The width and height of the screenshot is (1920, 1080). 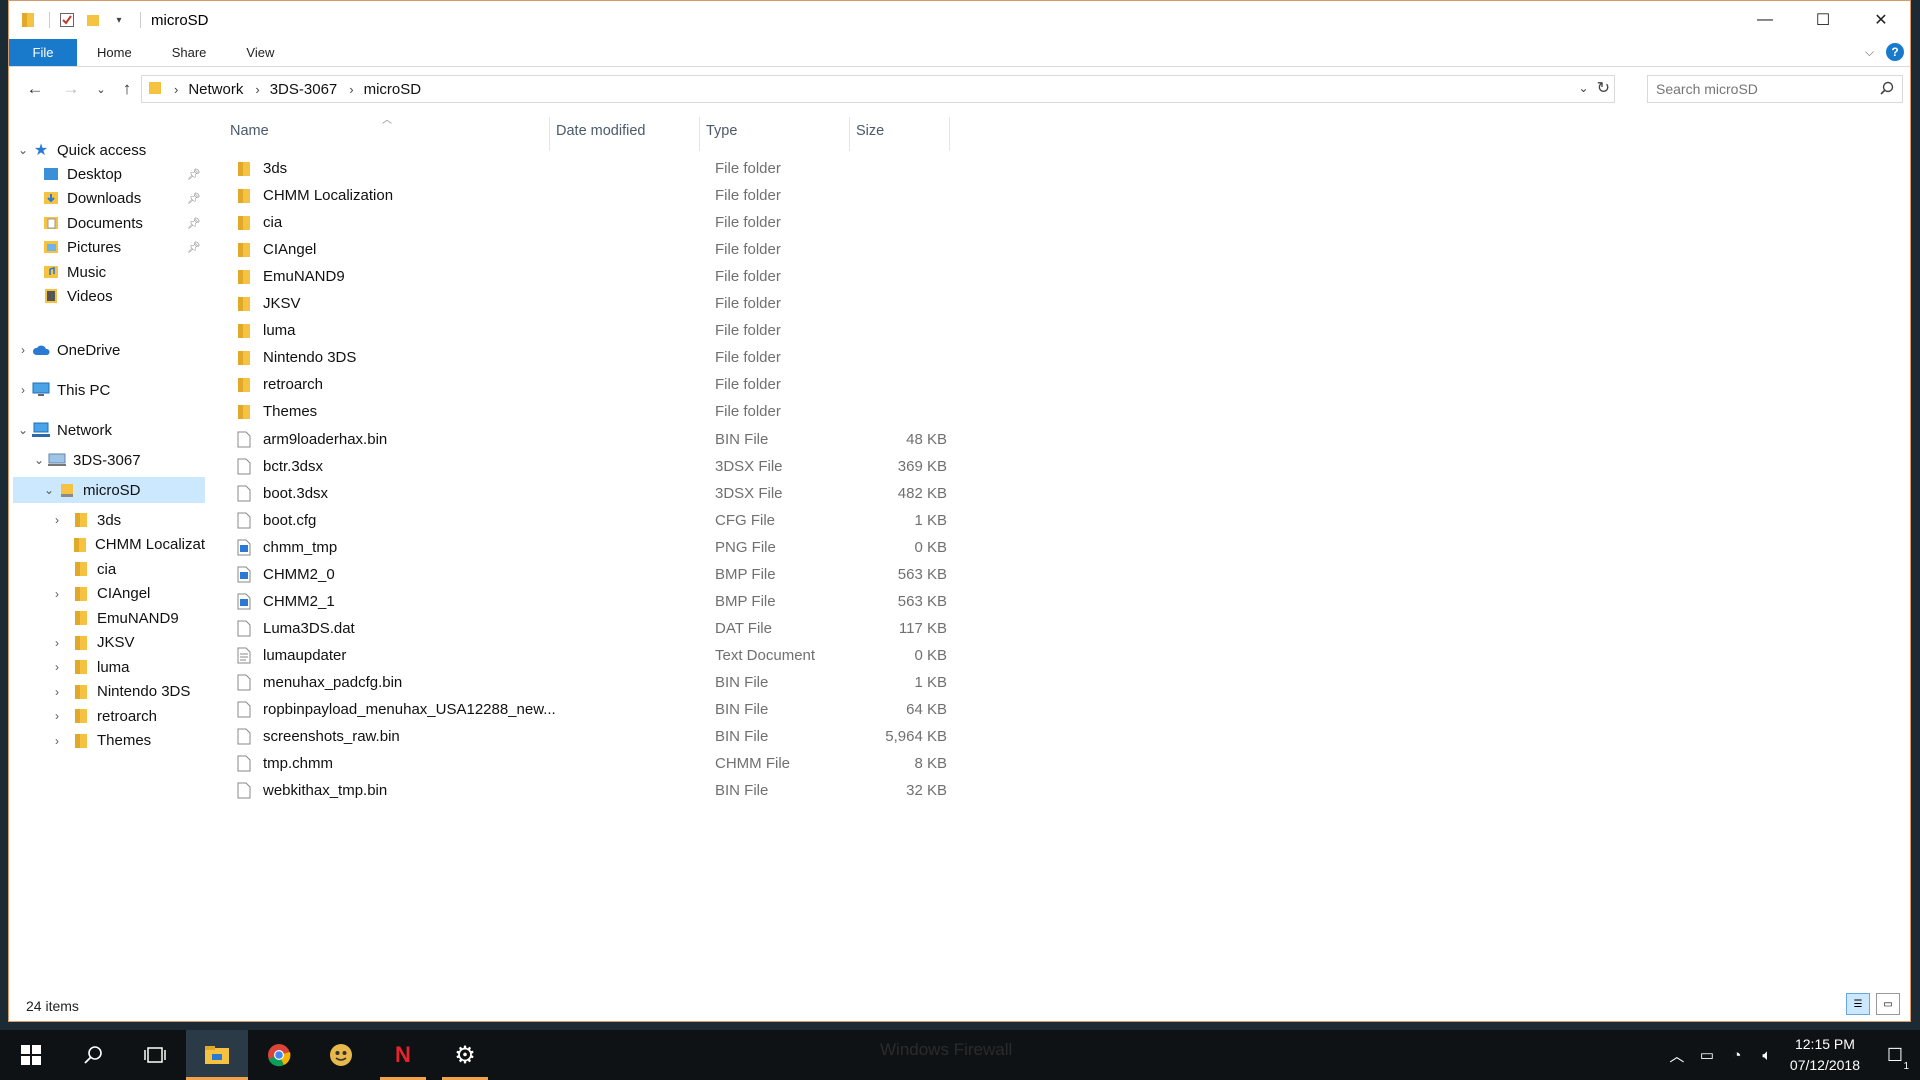 What do you see at coordinates (595, 493) in the screenshot?
I see `table-row: boot.3dsx 3DSX File 482 KB` at bounding box center [595, 493].